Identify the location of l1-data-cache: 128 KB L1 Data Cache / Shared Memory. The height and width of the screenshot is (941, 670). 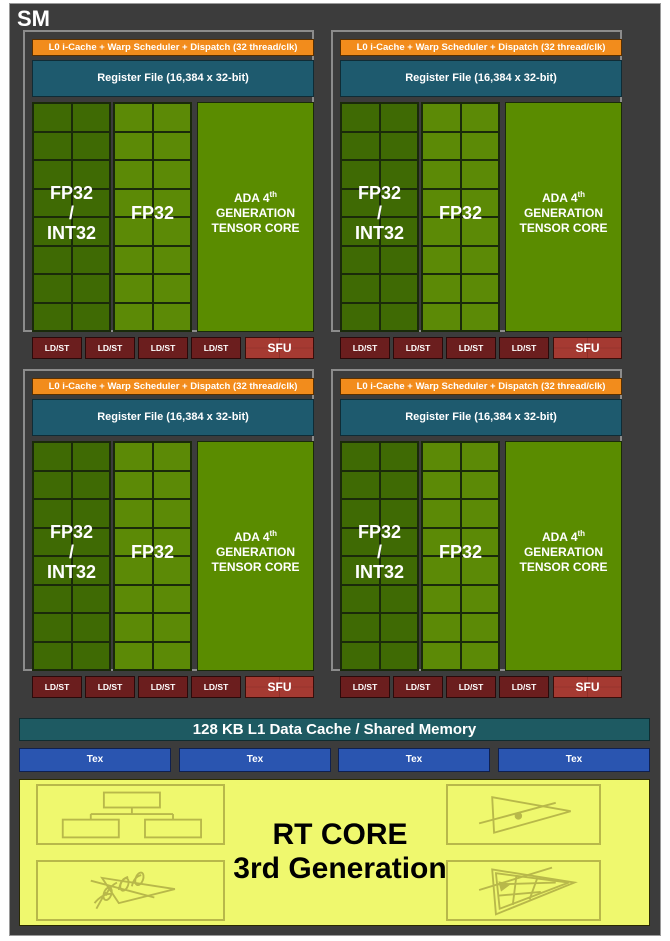
(334, 729).